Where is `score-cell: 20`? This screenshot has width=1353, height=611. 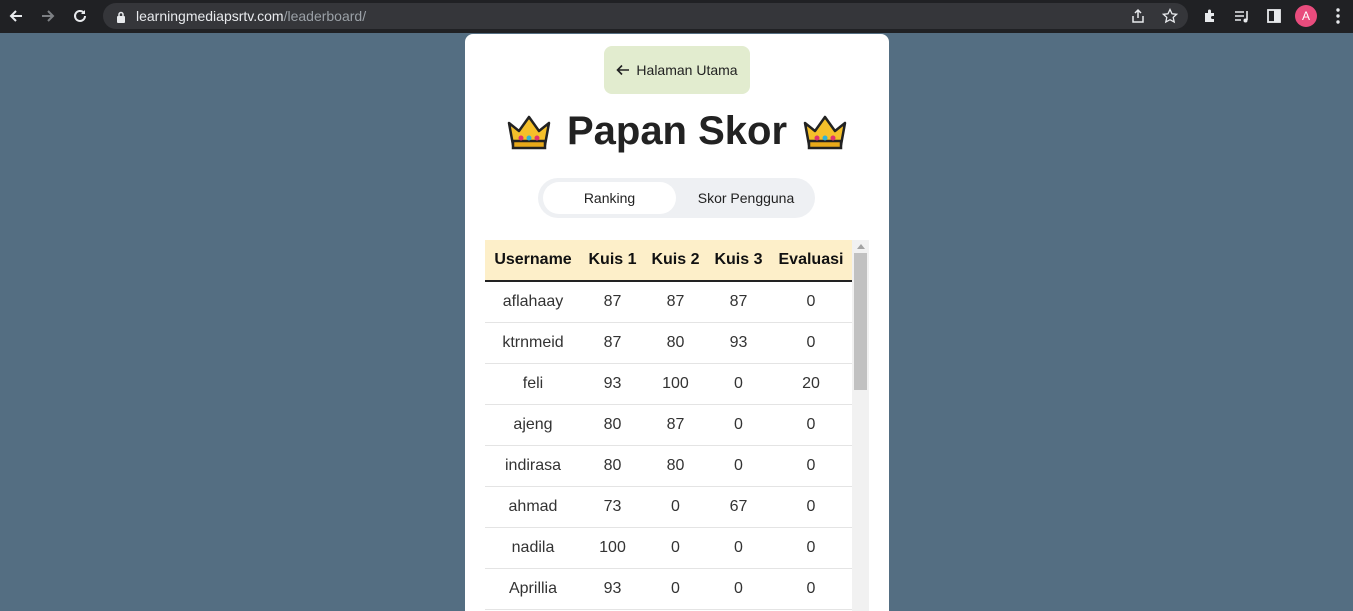 score-cell: 20 is located at coordinates (810, 384).